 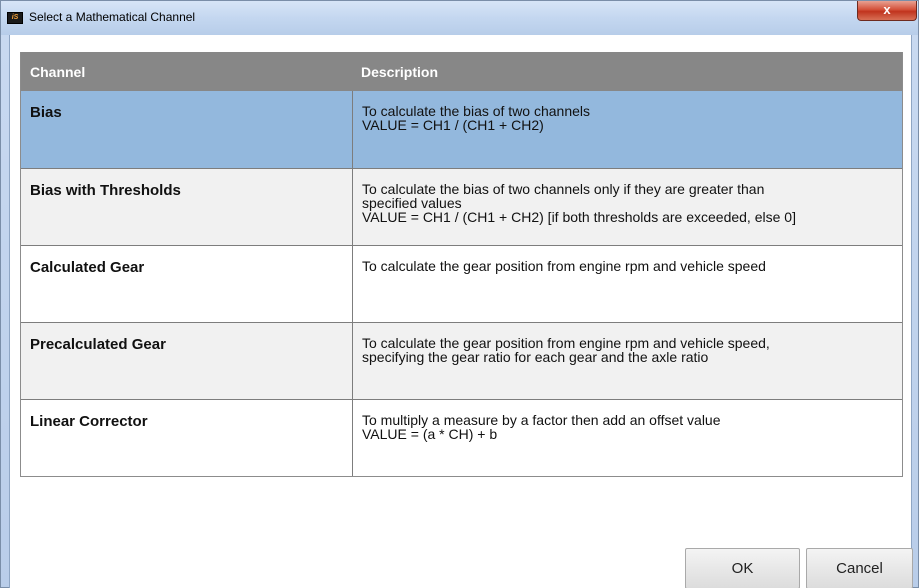 What do you see at coordinates (430, 434) in the screenshot?
I see `description-line: VALUE = (a * CH) + b` at bounding box center [430, 434].